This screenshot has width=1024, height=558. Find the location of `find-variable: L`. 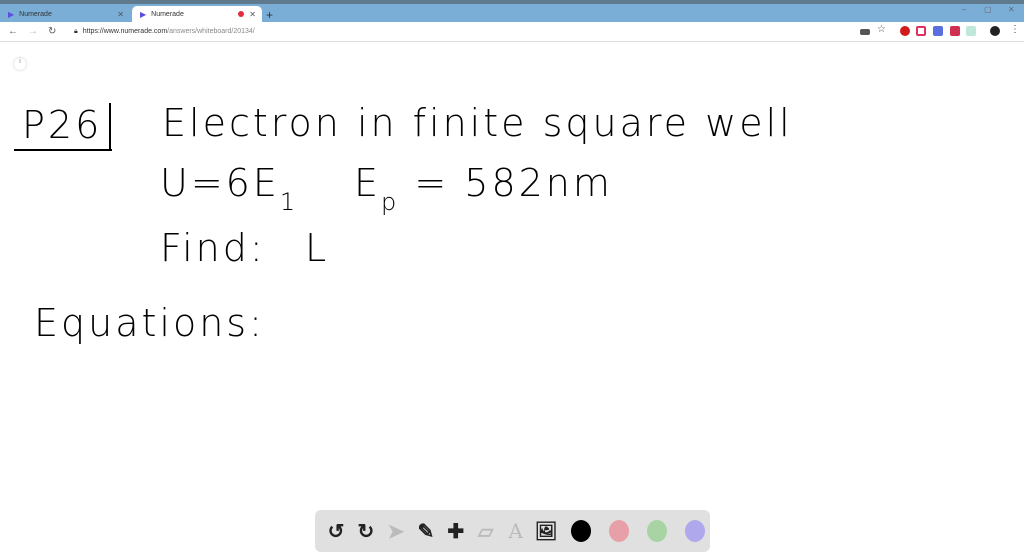

find-variable: L is located at coordinates (317, 248).